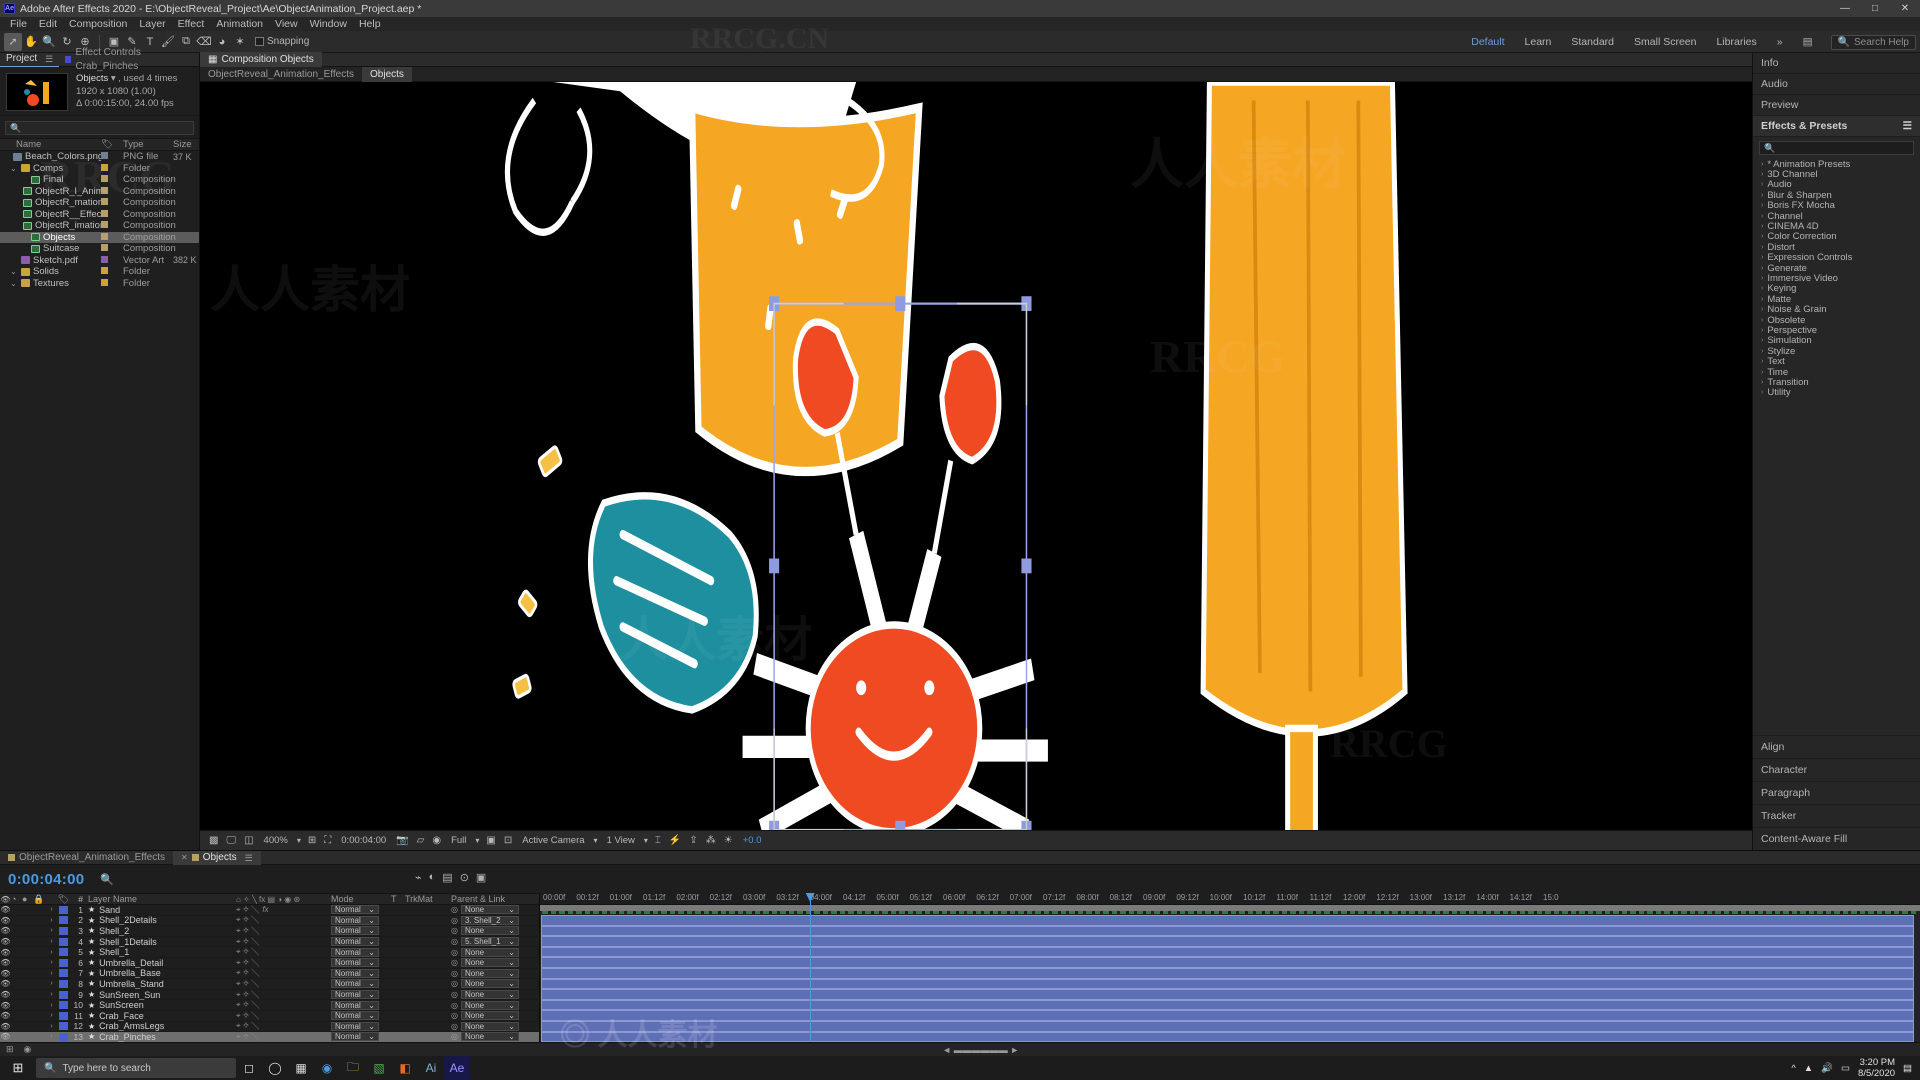 The height and width of the screenshot is (1080, 1920). What do you see at coordinates (428, 899) in the screenshot?
I see `col-trkmat: TrkMat` at bounding box center [428, 899].